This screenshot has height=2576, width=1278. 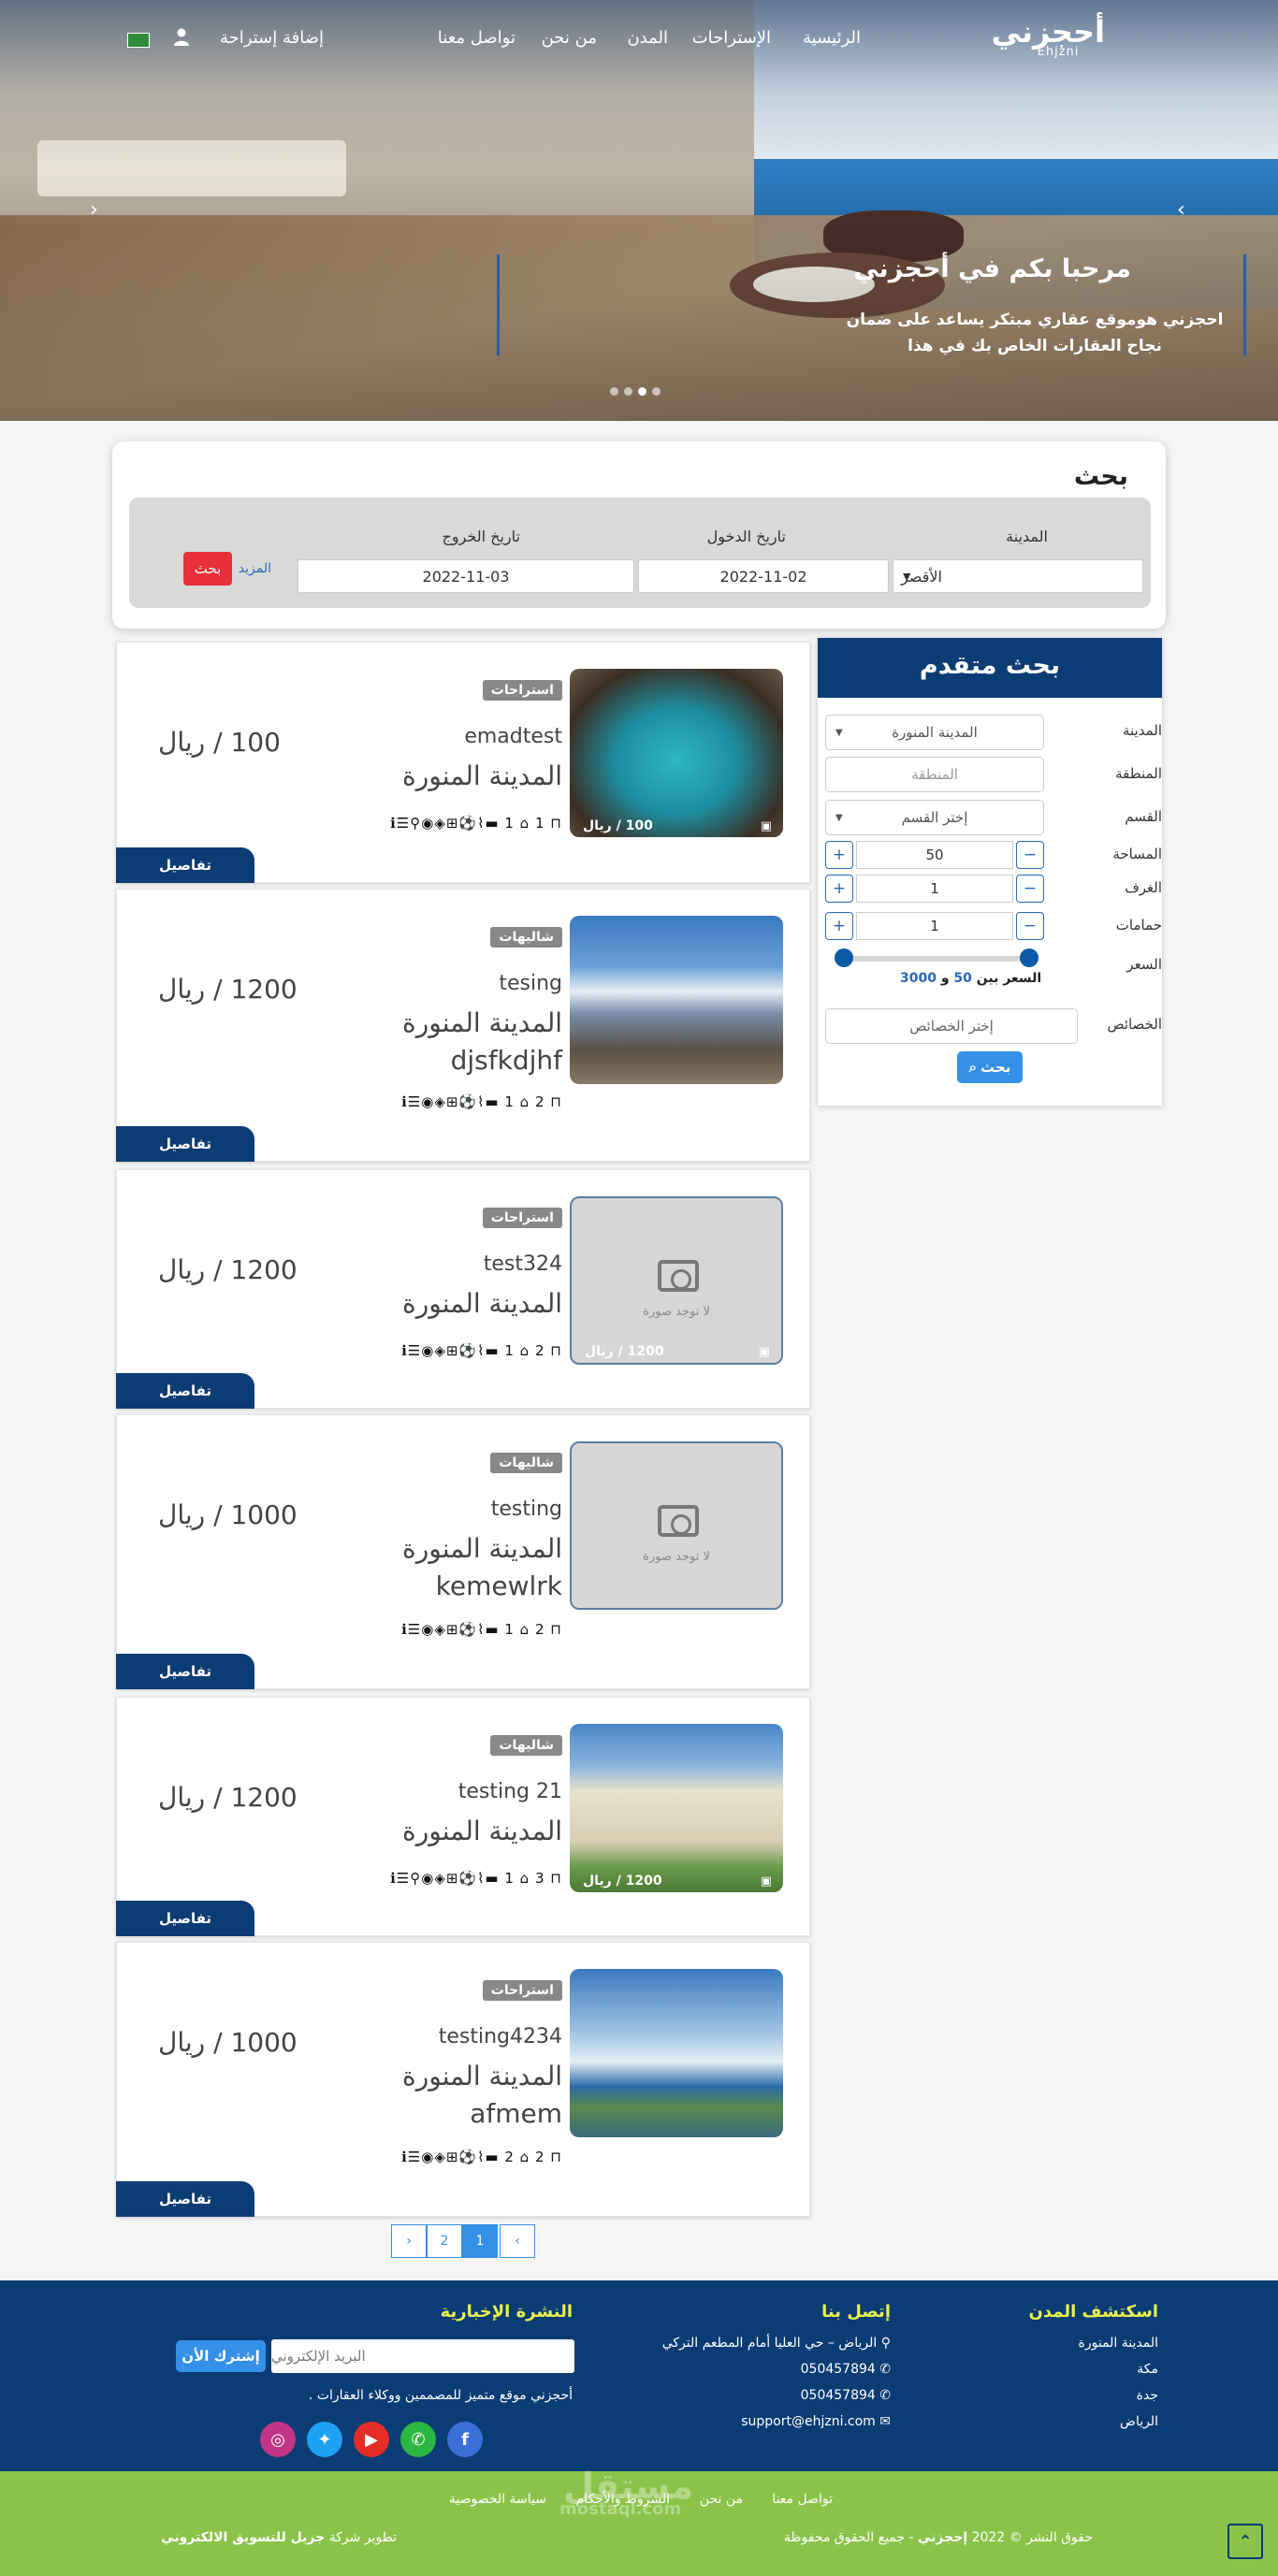 What do you see at coordinates (1147, 2369) in the screenshot?
I see `footer-city-link: مكة` at bounding box center [1147, 2369].